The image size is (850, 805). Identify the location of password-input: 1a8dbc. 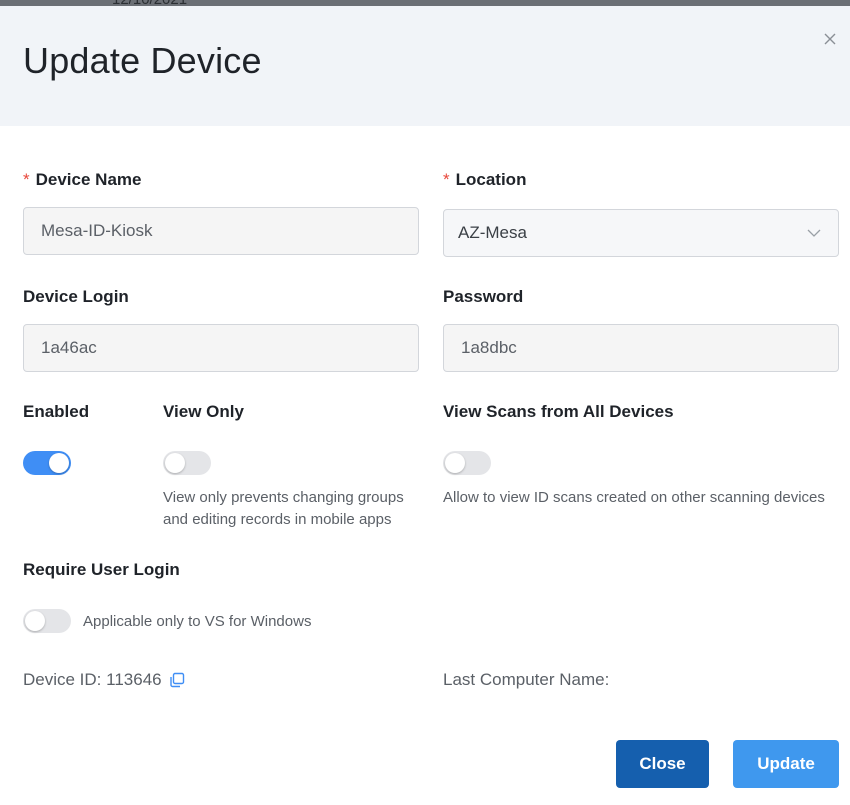
(641, 348).